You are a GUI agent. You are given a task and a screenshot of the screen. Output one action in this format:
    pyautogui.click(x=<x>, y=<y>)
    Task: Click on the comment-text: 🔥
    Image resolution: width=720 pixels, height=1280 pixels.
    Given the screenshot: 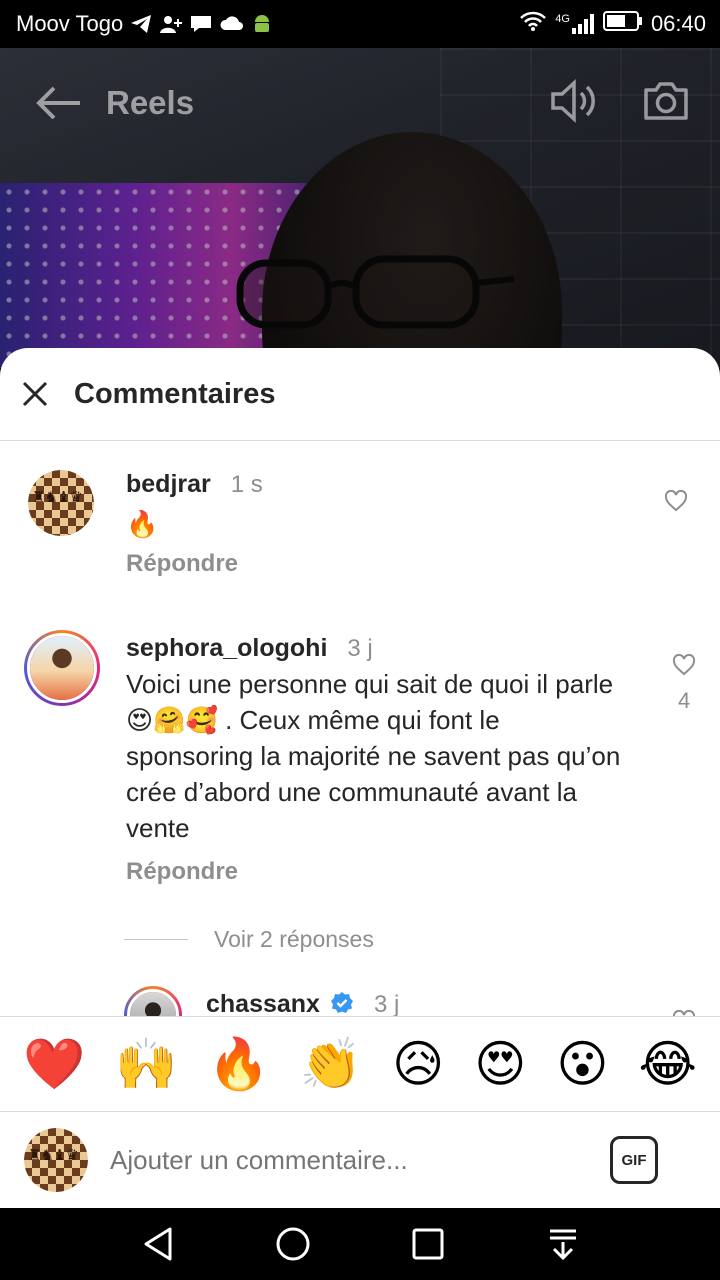 What is the action you would take?
    pyautogui.click(x=142, y=524)
    